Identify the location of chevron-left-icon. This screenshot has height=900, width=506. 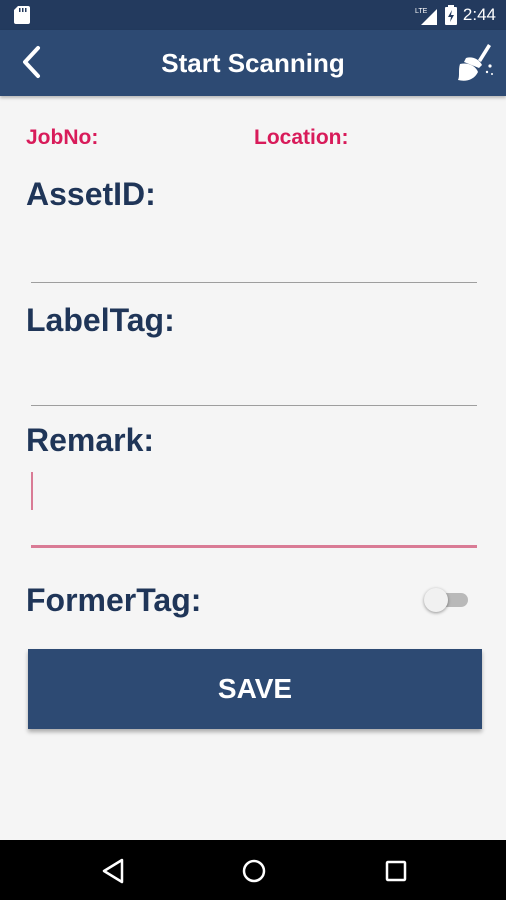
(31, 62).